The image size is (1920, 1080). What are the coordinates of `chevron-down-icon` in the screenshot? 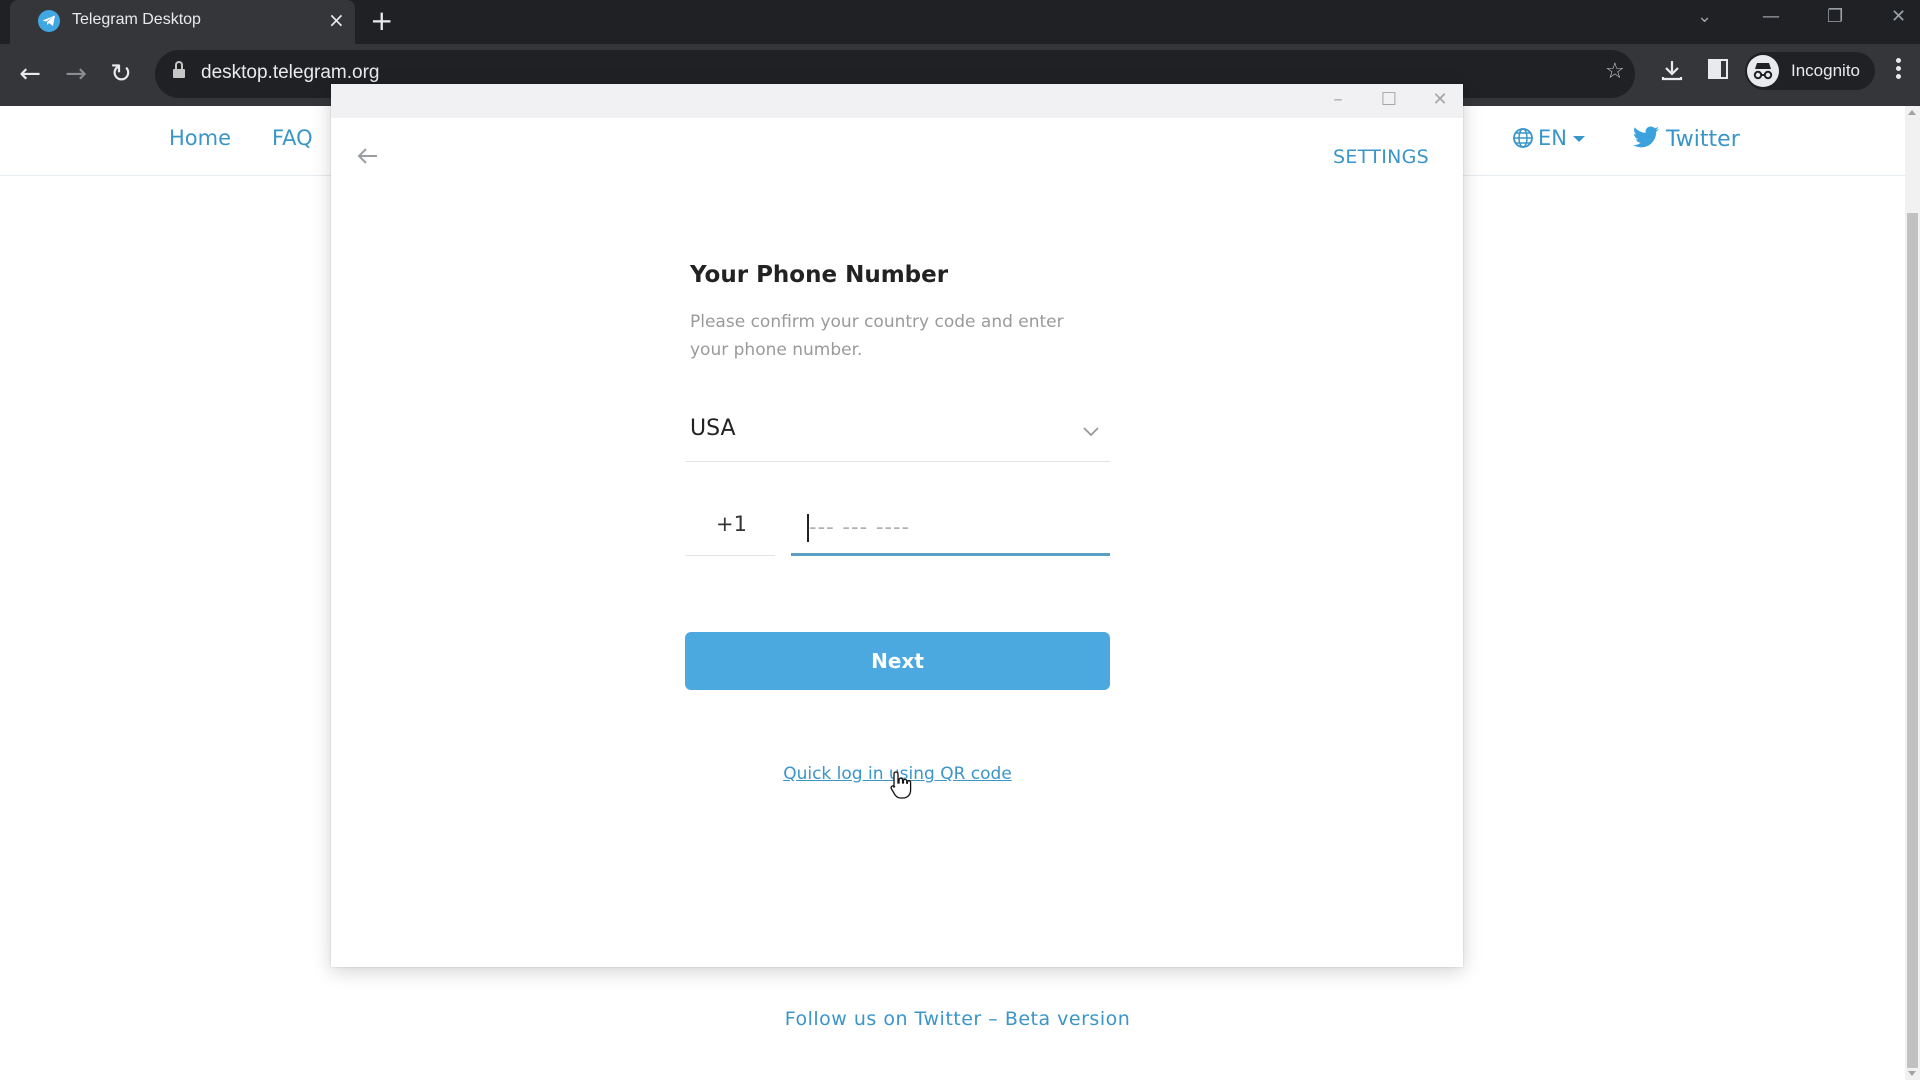 It's located at (1091, 432).